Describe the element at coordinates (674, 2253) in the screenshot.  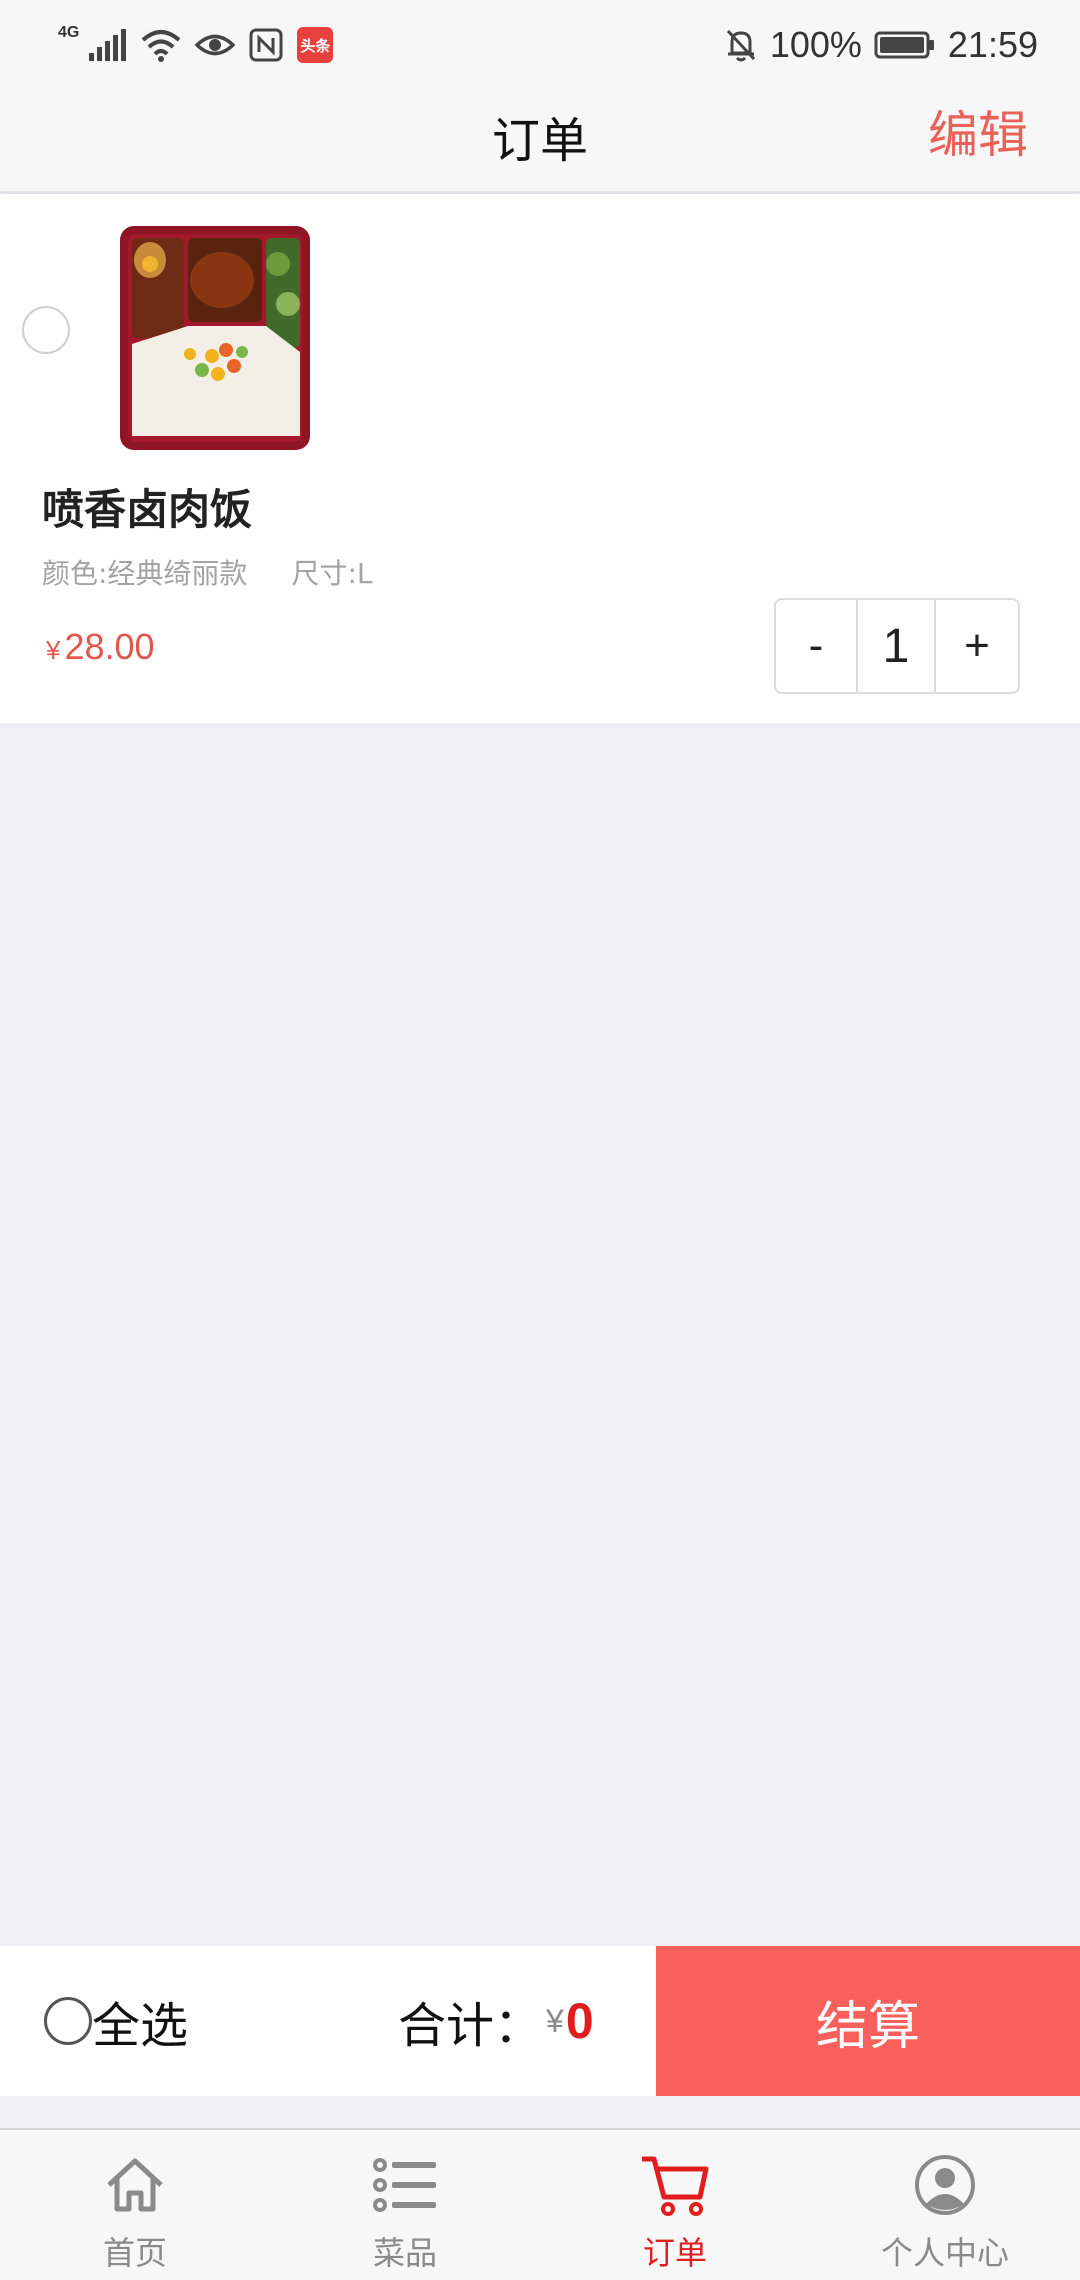
I see `tab-label: 订单` at that location.